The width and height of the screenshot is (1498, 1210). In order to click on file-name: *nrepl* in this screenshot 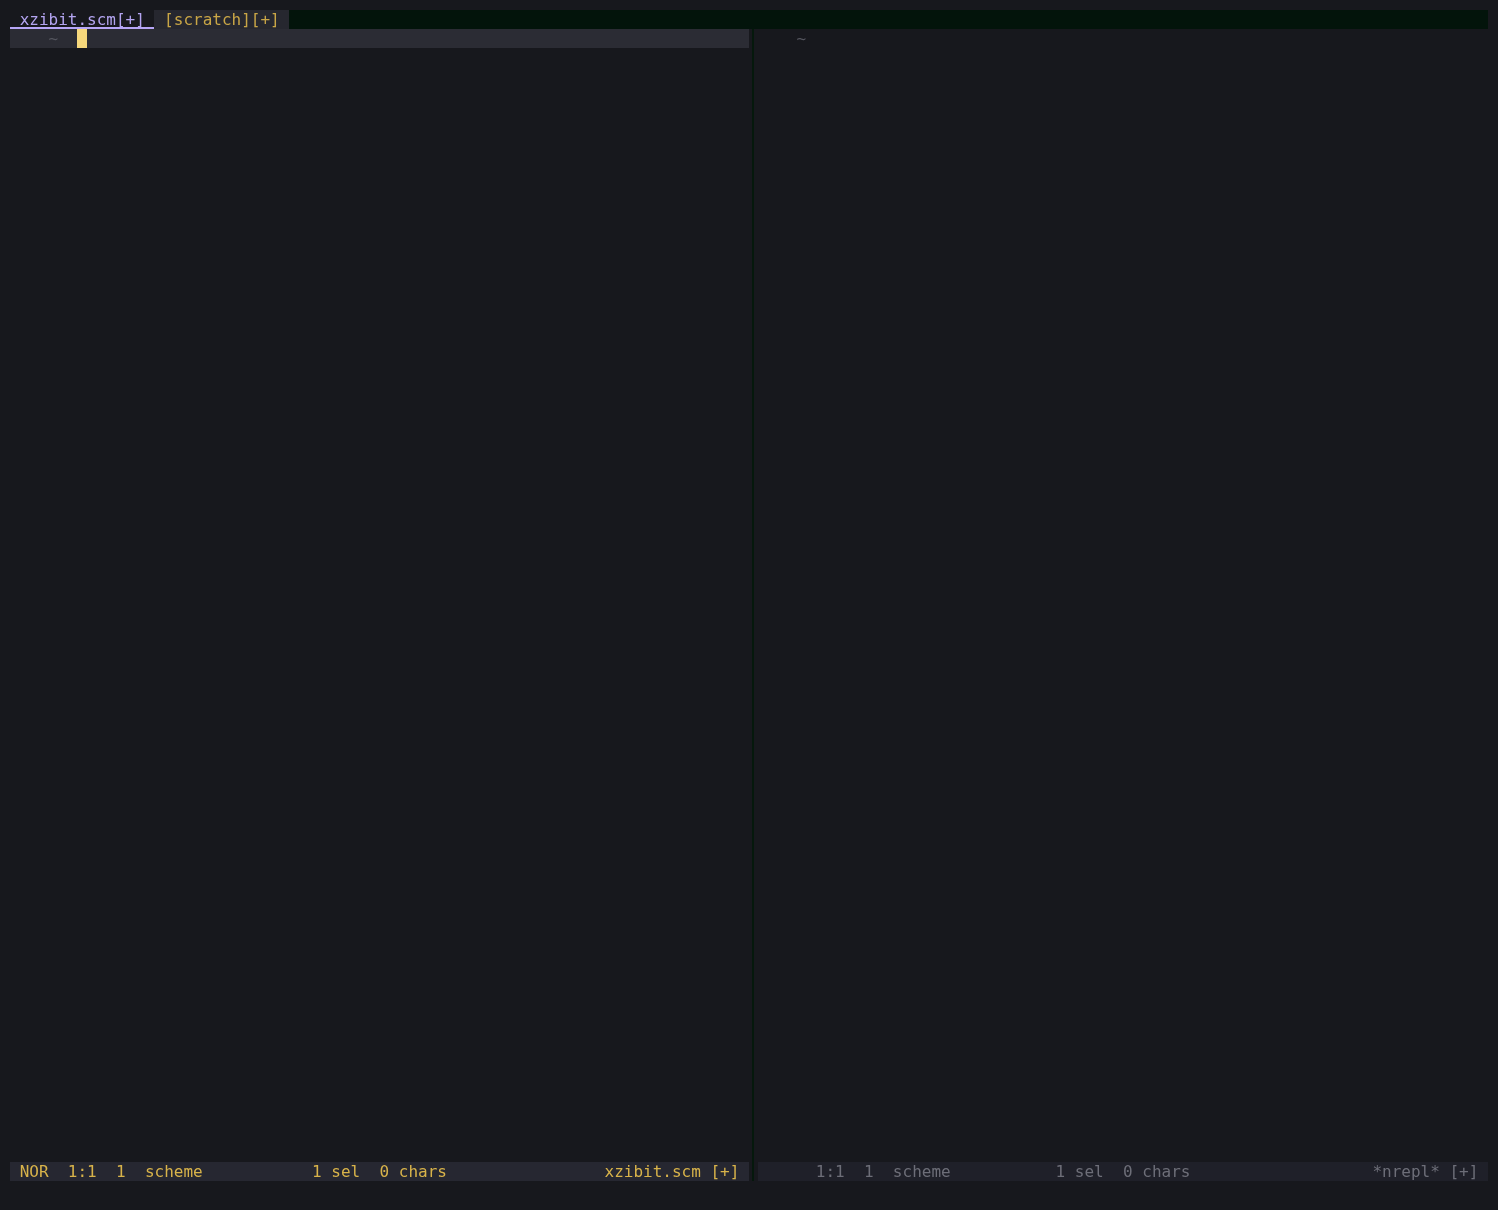, I will do `click(1406, 1171)`.